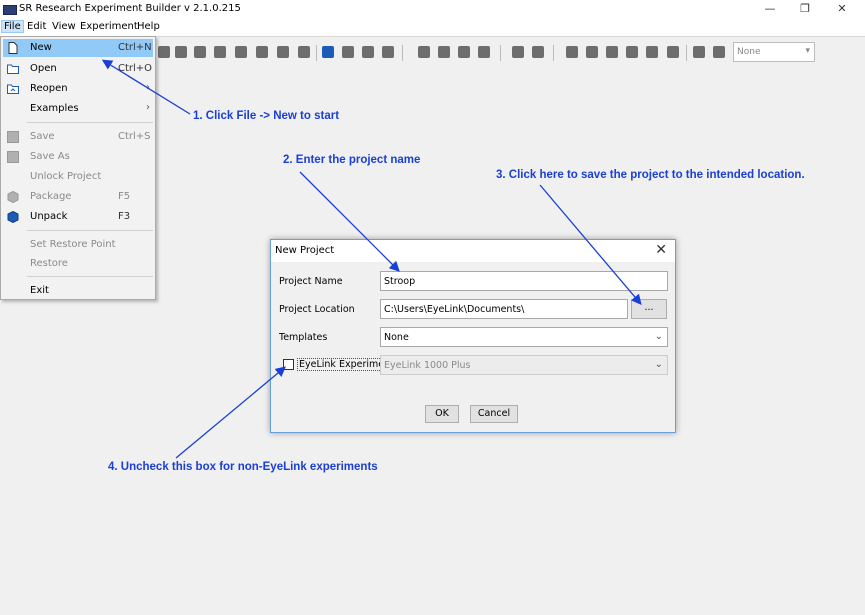 The height and width of the screenshot is (615, 865). I want to click on menu-item-save-as: Save As, so click(78, 157).